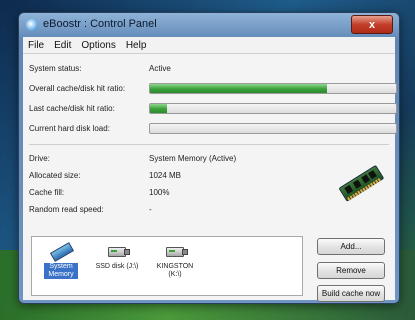  Describe the element at coordinates (62, 45) in the screenshot. I see `menu-edit: Edit` at that location.